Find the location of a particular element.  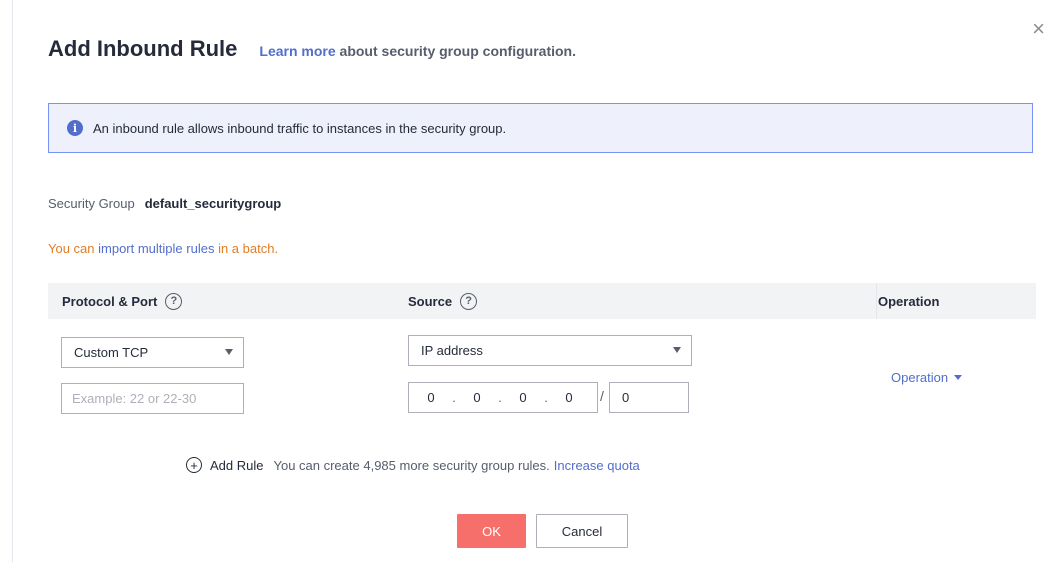

ip-address-input: 0 . 0 . 0 . 0 is located at coordinates (503, 397).